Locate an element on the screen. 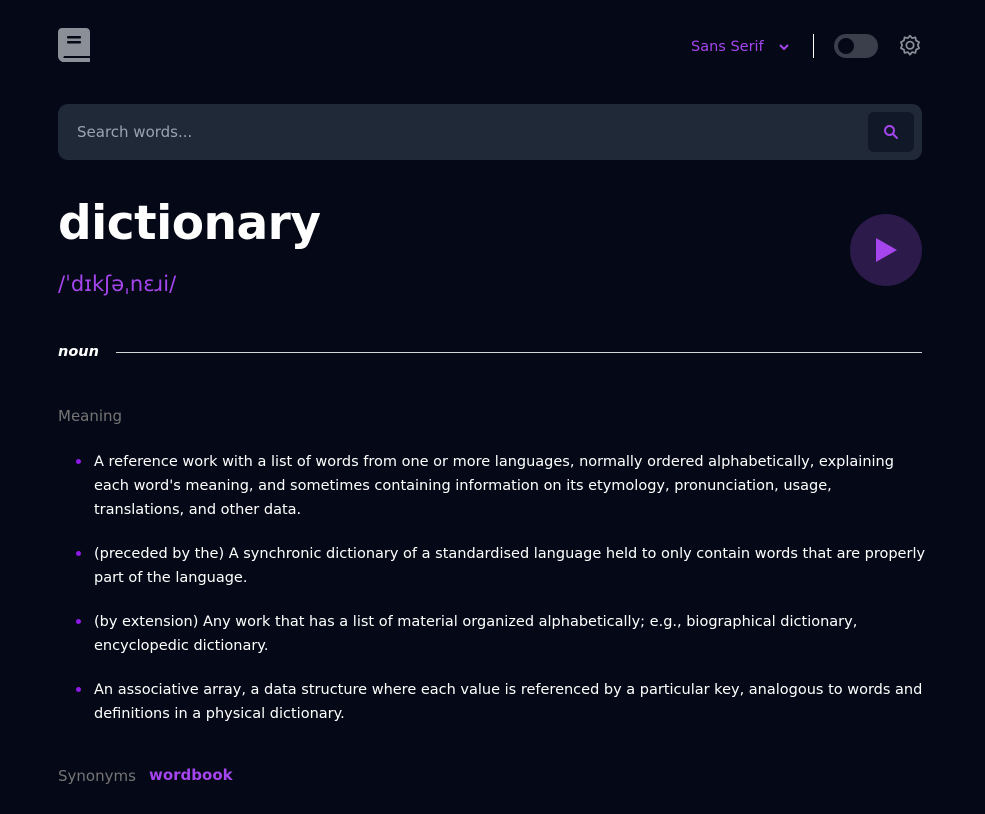 The image size is (985, 814). toggle-knob is located at coordinates (846, 46).